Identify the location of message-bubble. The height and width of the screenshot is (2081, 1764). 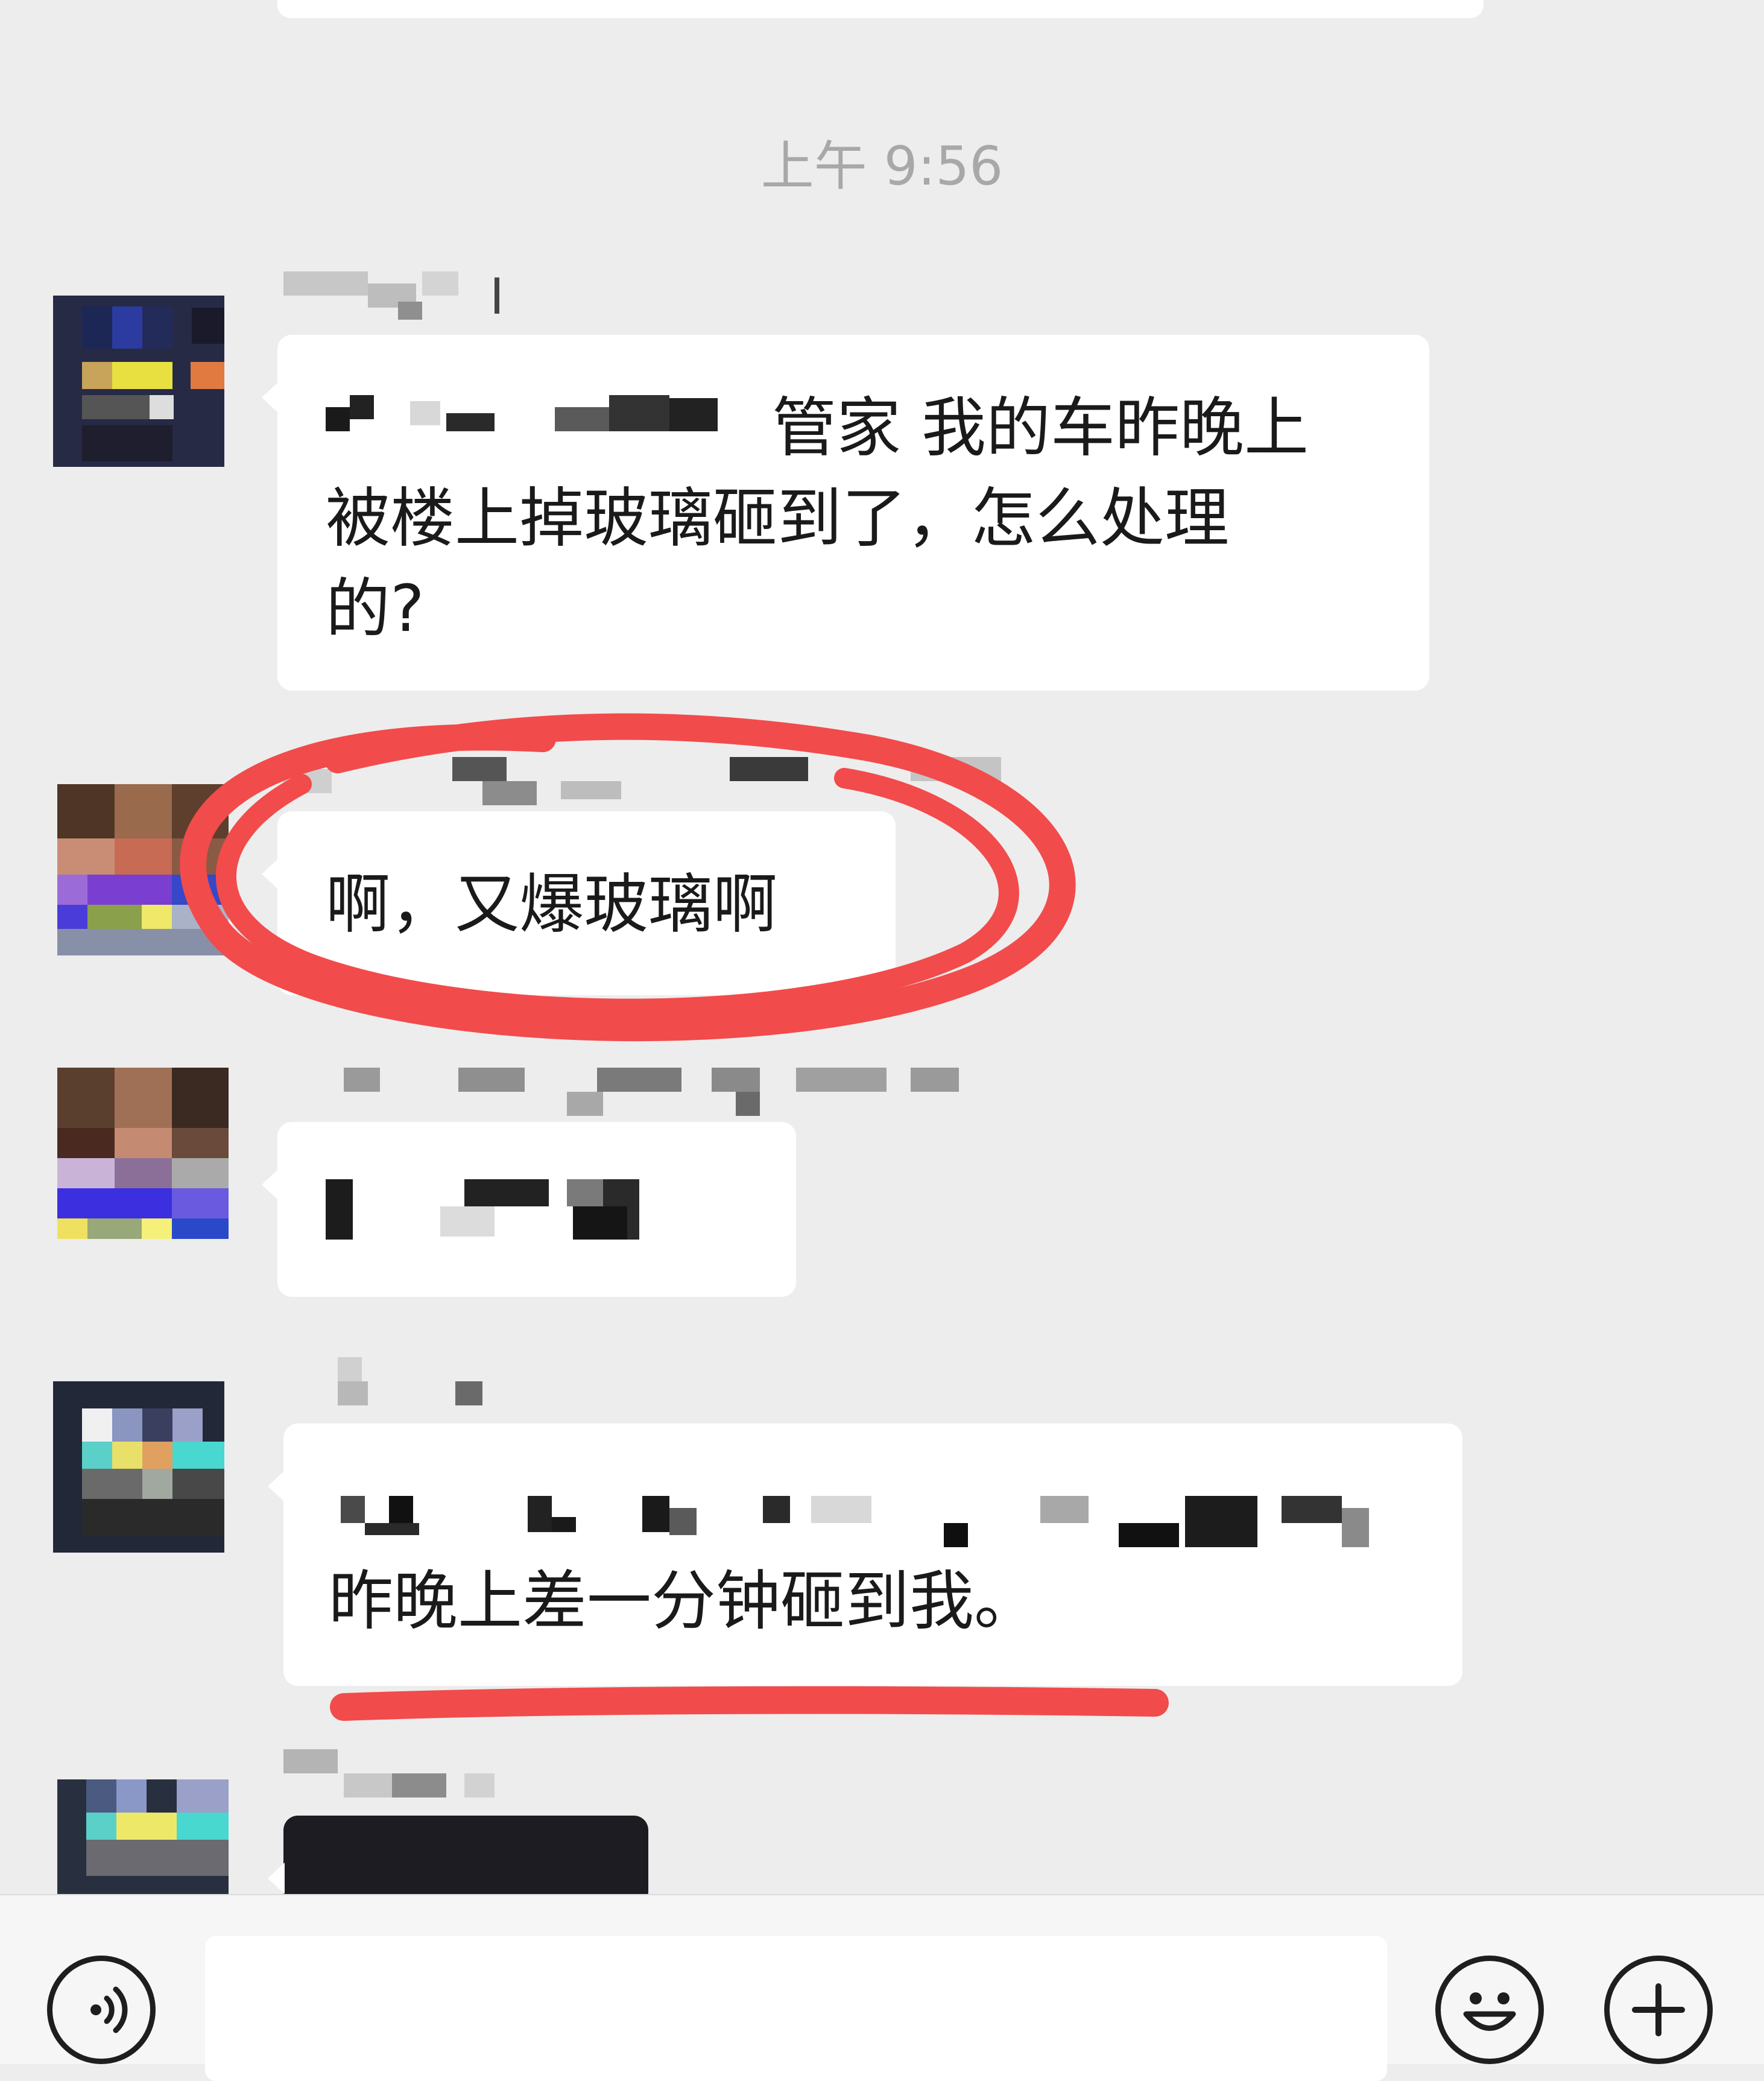
(529, 1209).